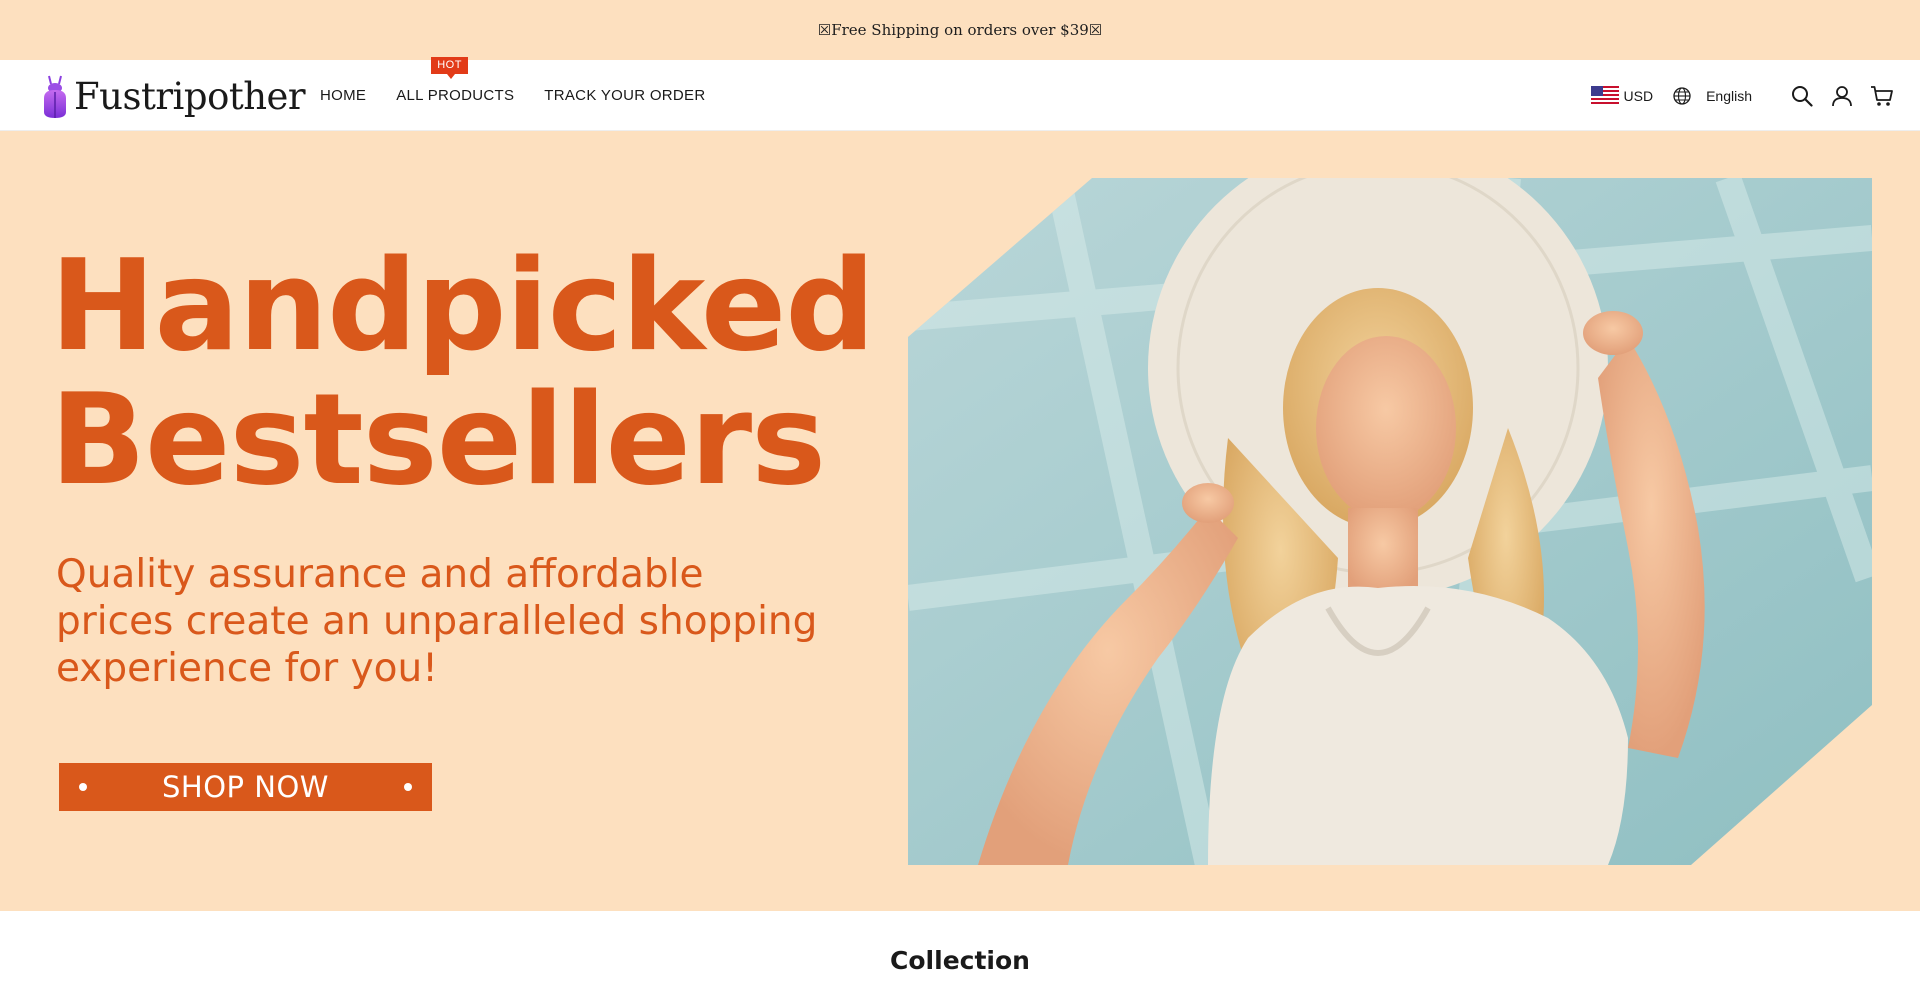  I want to click on brand-name: Fustripother, so click(190, 96).